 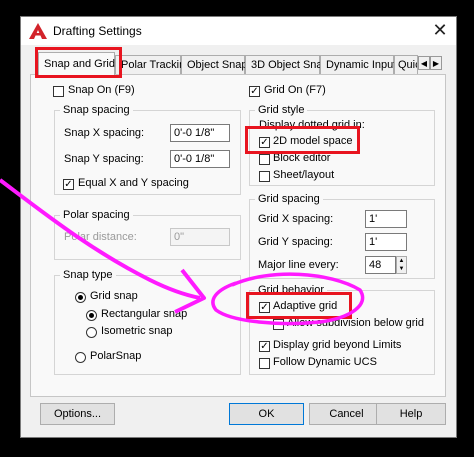 What do you see at coordinates (295, 90) in the screenshot?
I see `grid-on-label: Grid On (F7)` at bounding box center [295, 90].